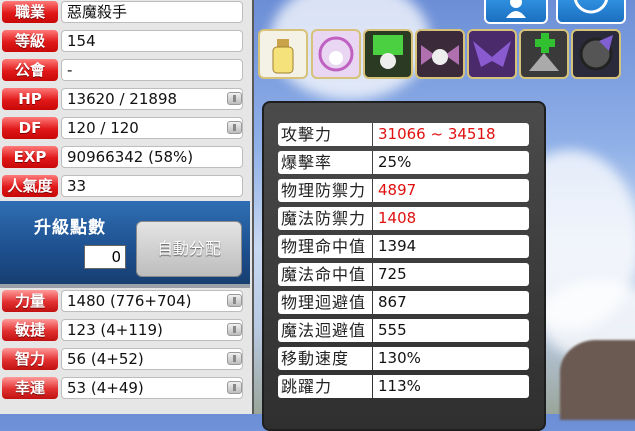  I want to click on luk-increase-button, so click(234, 387).